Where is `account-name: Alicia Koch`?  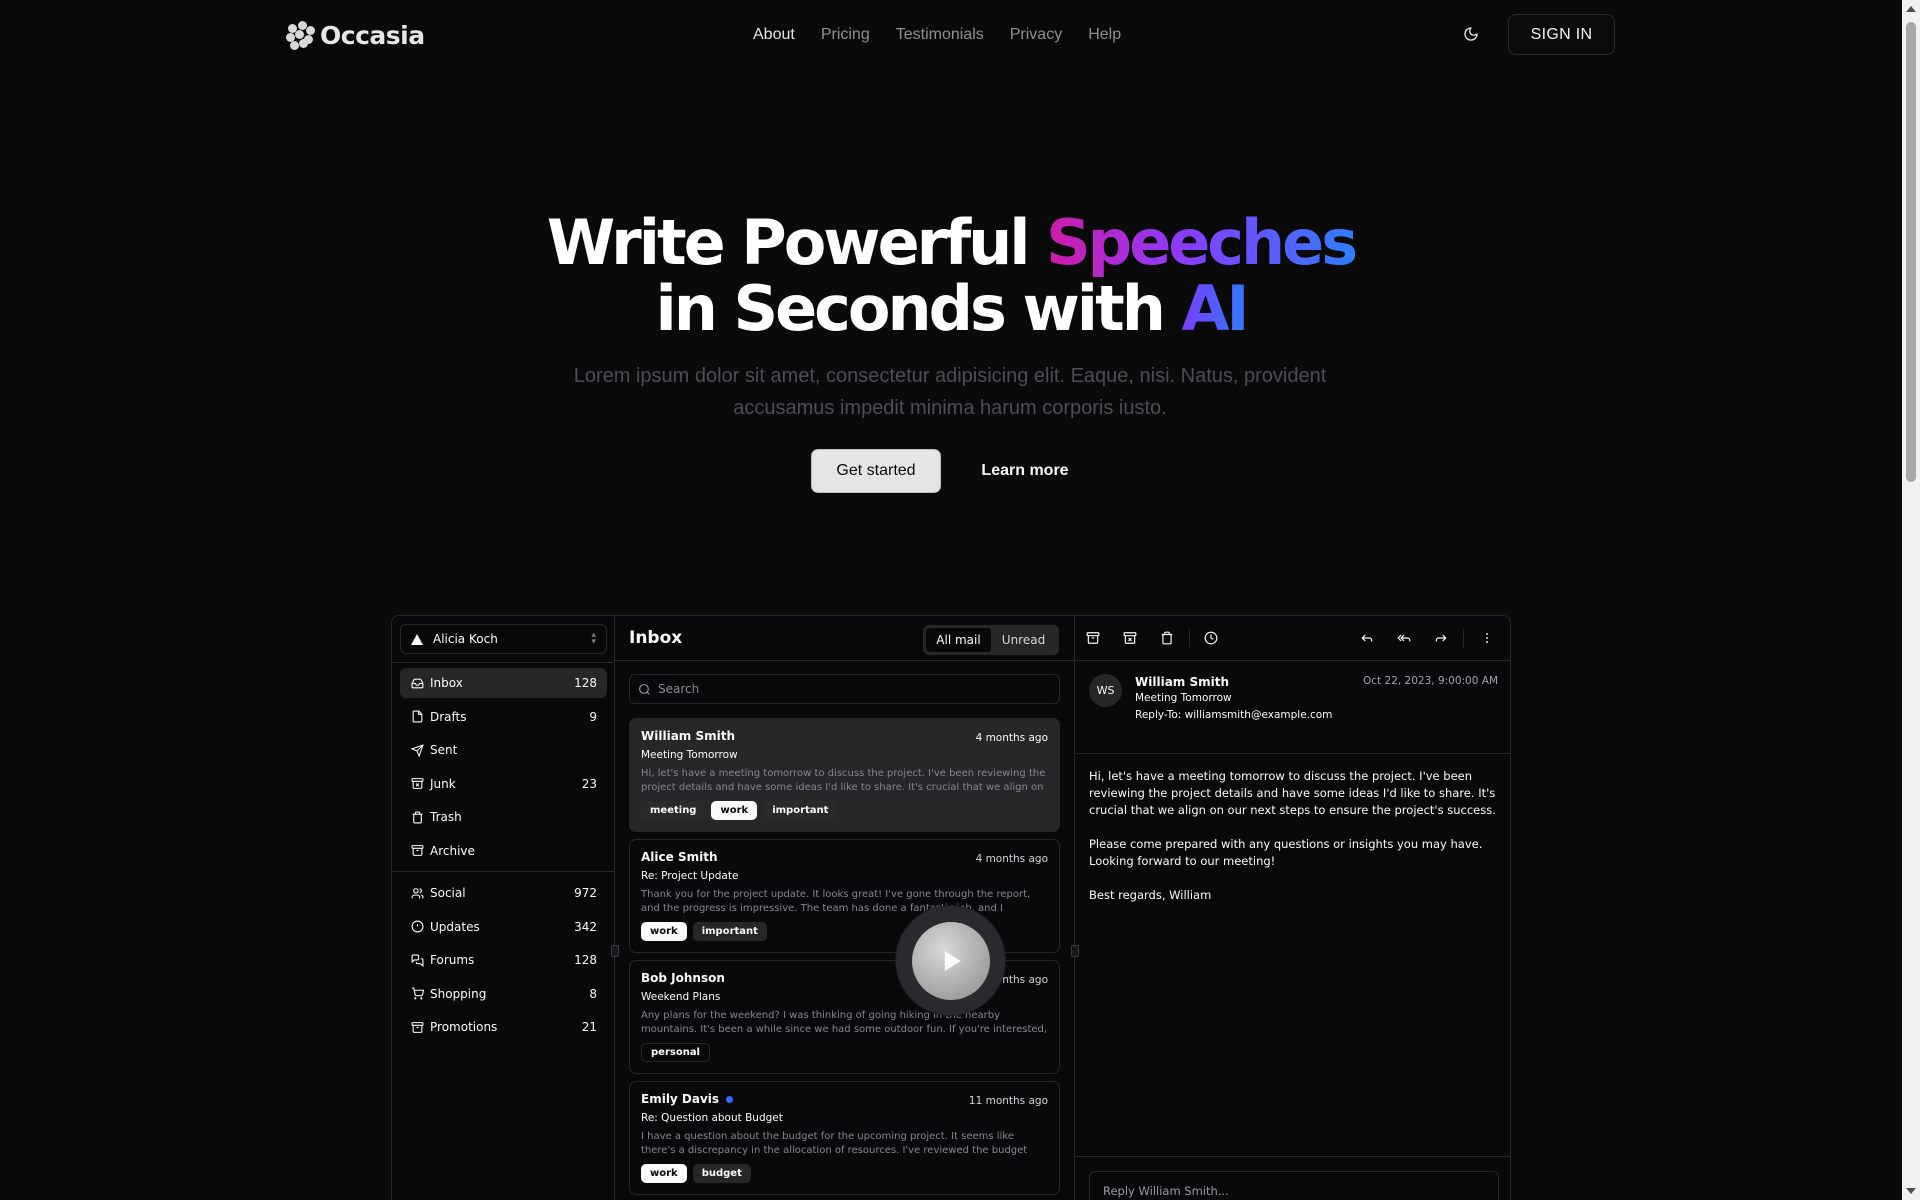
account-name: Alicia Koch is located at coordinates (465, 639).